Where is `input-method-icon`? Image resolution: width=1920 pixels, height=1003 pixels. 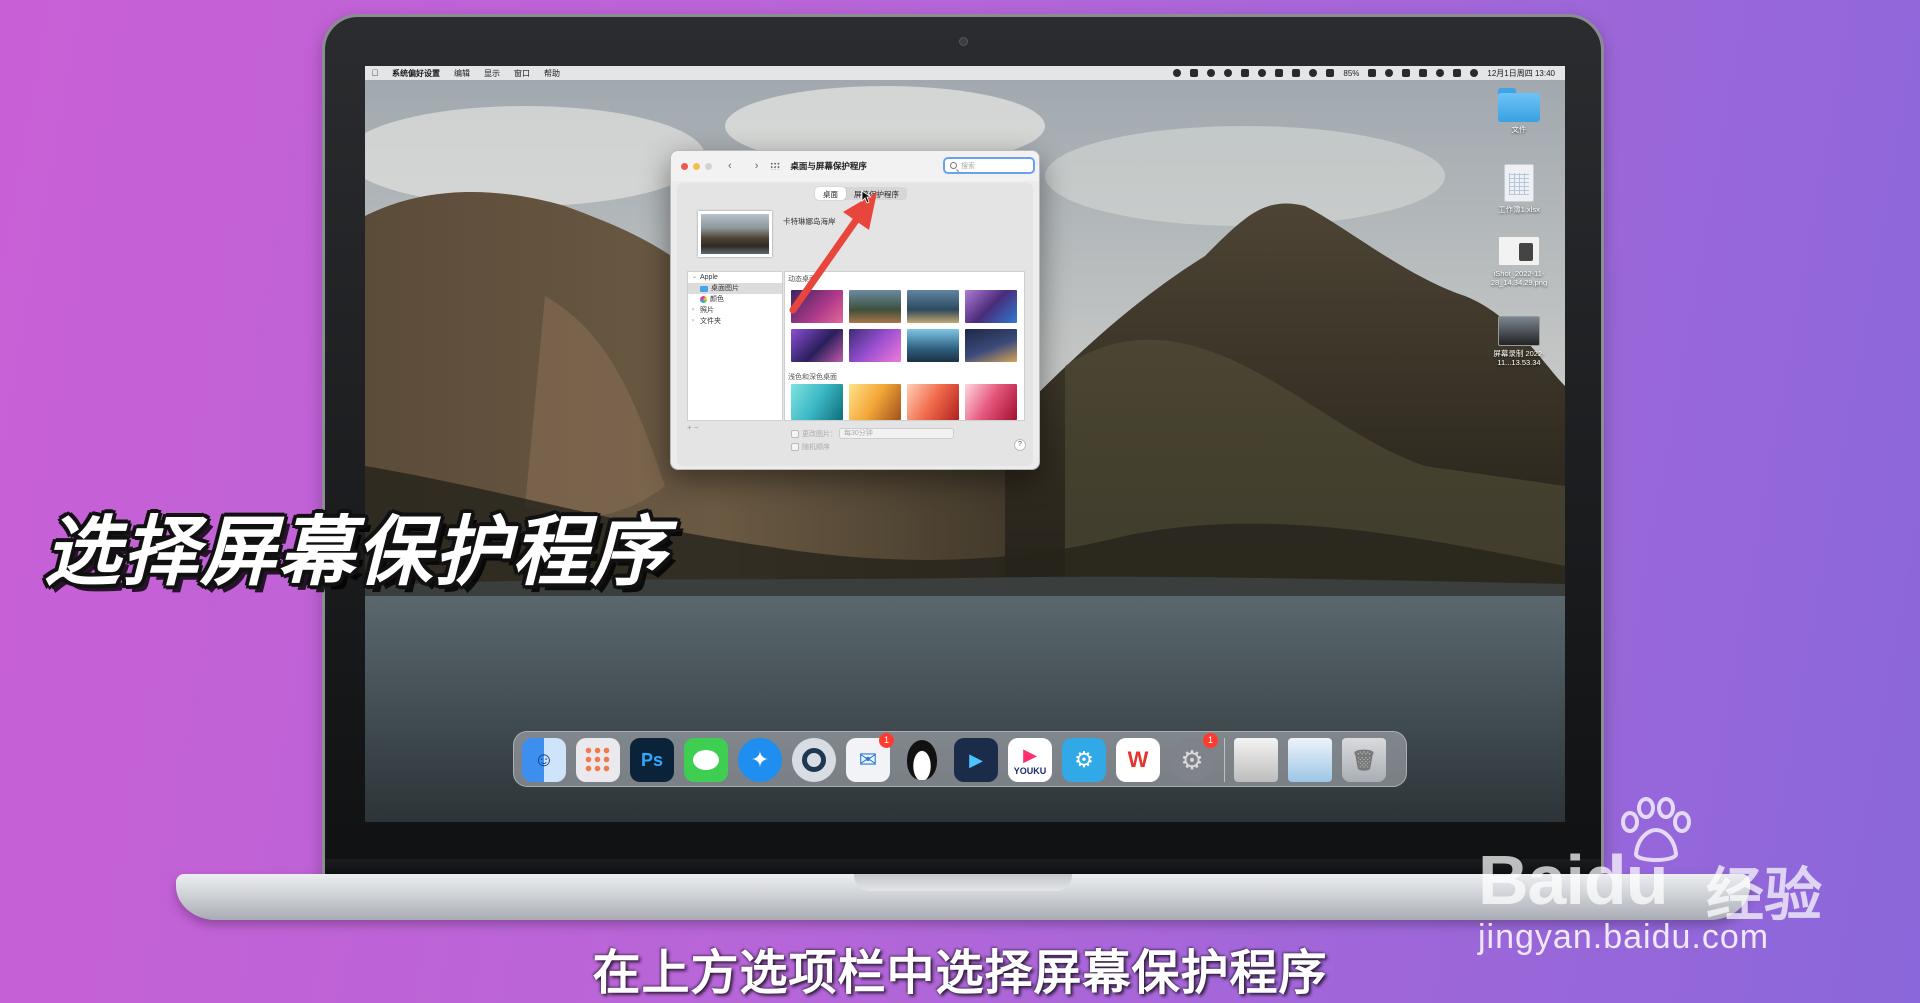 input-method-icon is located at coordinates (1423, 73).